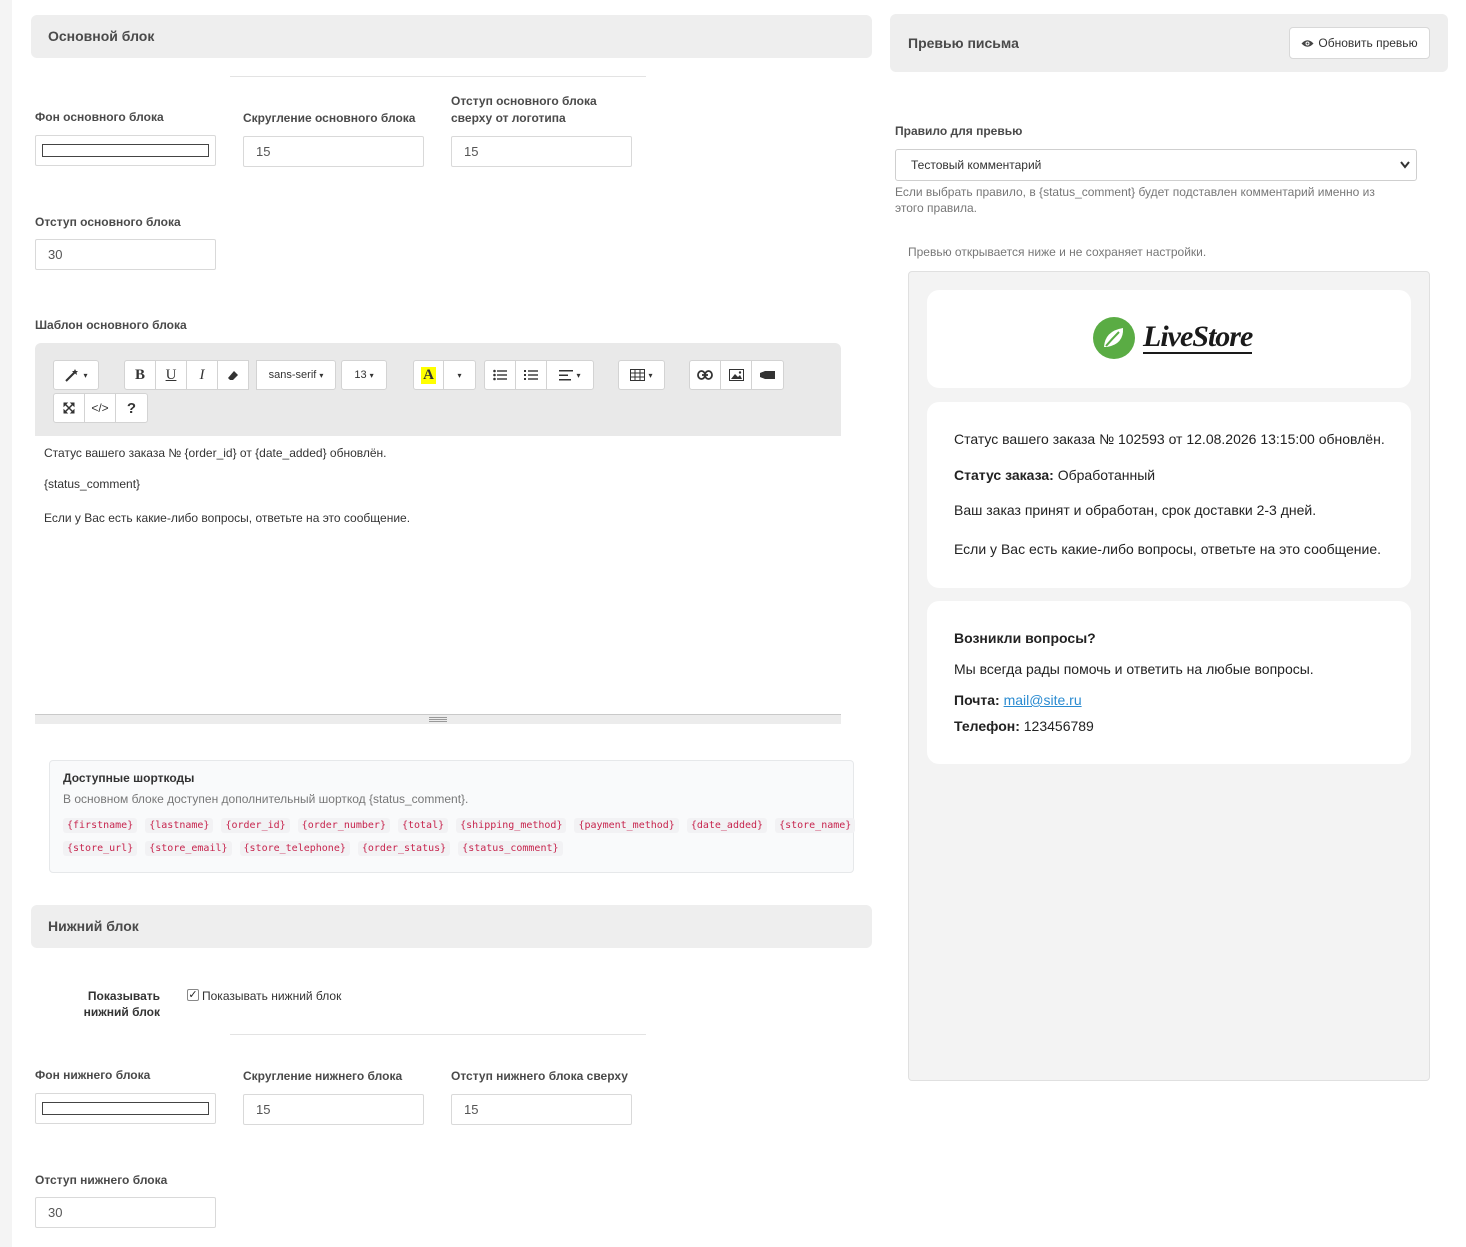 This screenshot has width=1466, height=1247. What do you see at coordinates (508, 118) in the screenshot?
I see `label-line: сверху от логотипа` at bounding box center [508, 118].